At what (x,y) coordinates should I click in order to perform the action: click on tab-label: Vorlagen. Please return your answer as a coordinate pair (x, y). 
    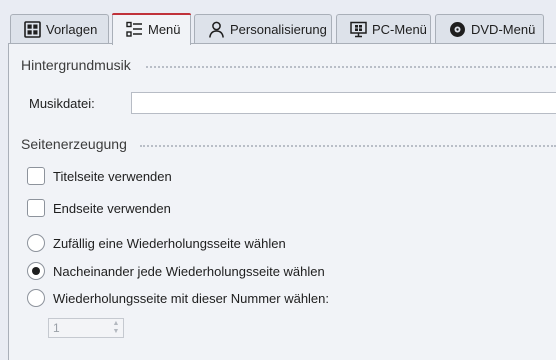
    Looking at the image, I should click on (72, 29).